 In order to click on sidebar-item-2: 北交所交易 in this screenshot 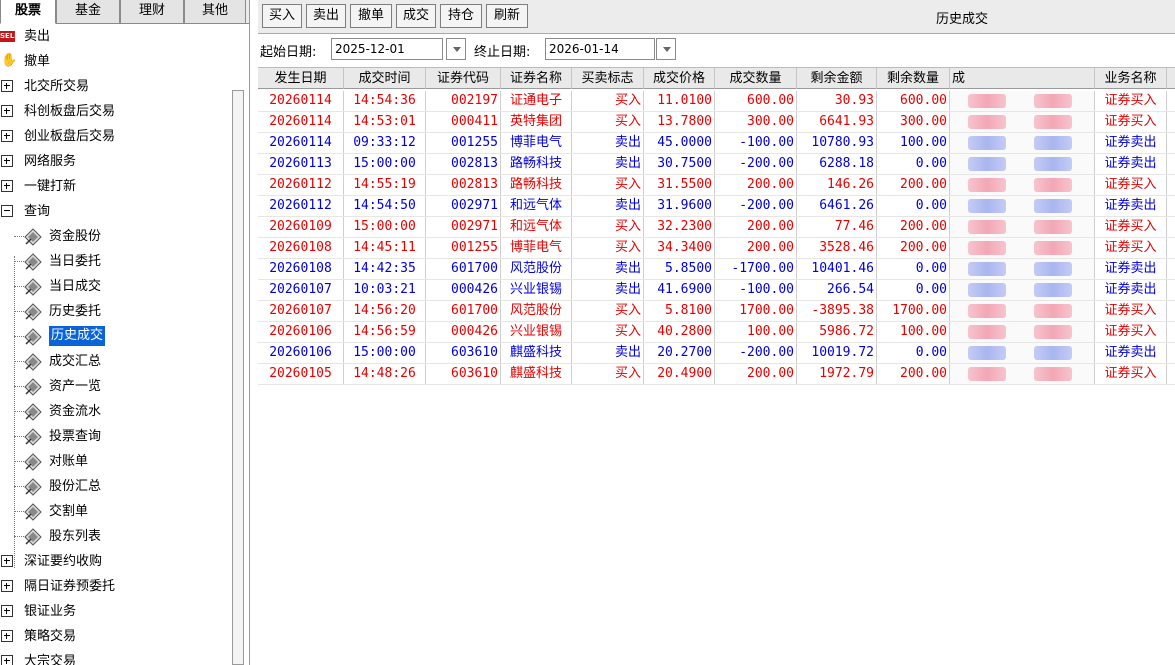, I will do `click(116, 86)`.